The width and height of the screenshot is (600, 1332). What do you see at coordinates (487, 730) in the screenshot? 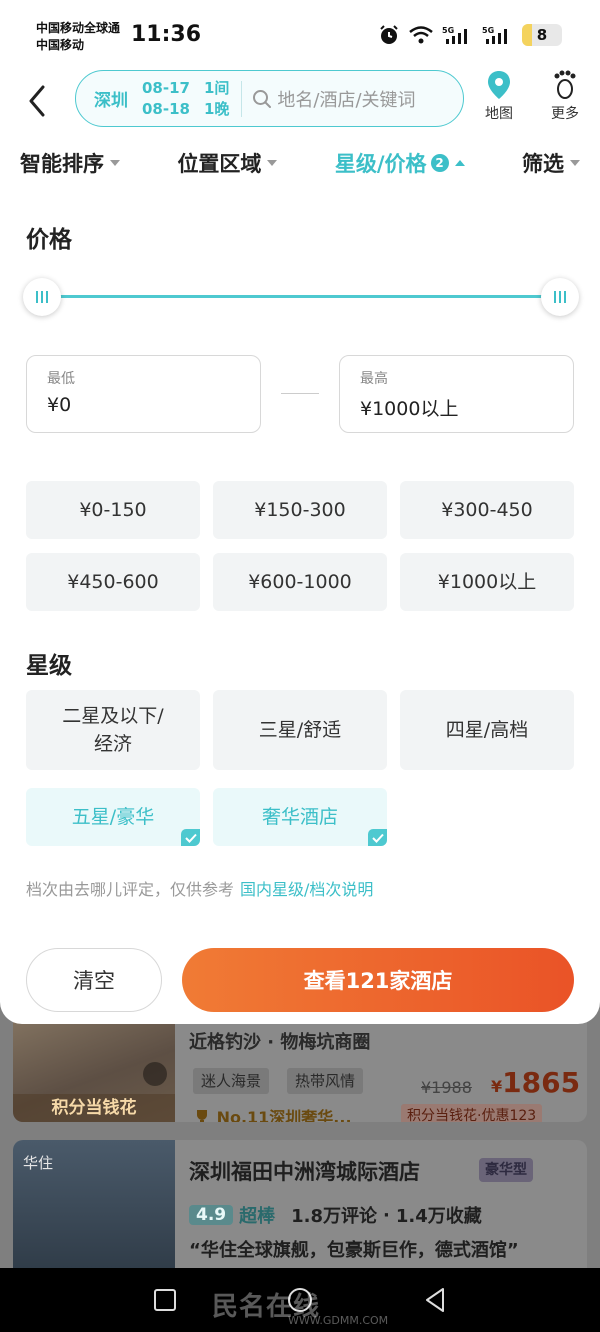
I see `star-chip-premium: 四星/高档` at bounding box center [487, 730].